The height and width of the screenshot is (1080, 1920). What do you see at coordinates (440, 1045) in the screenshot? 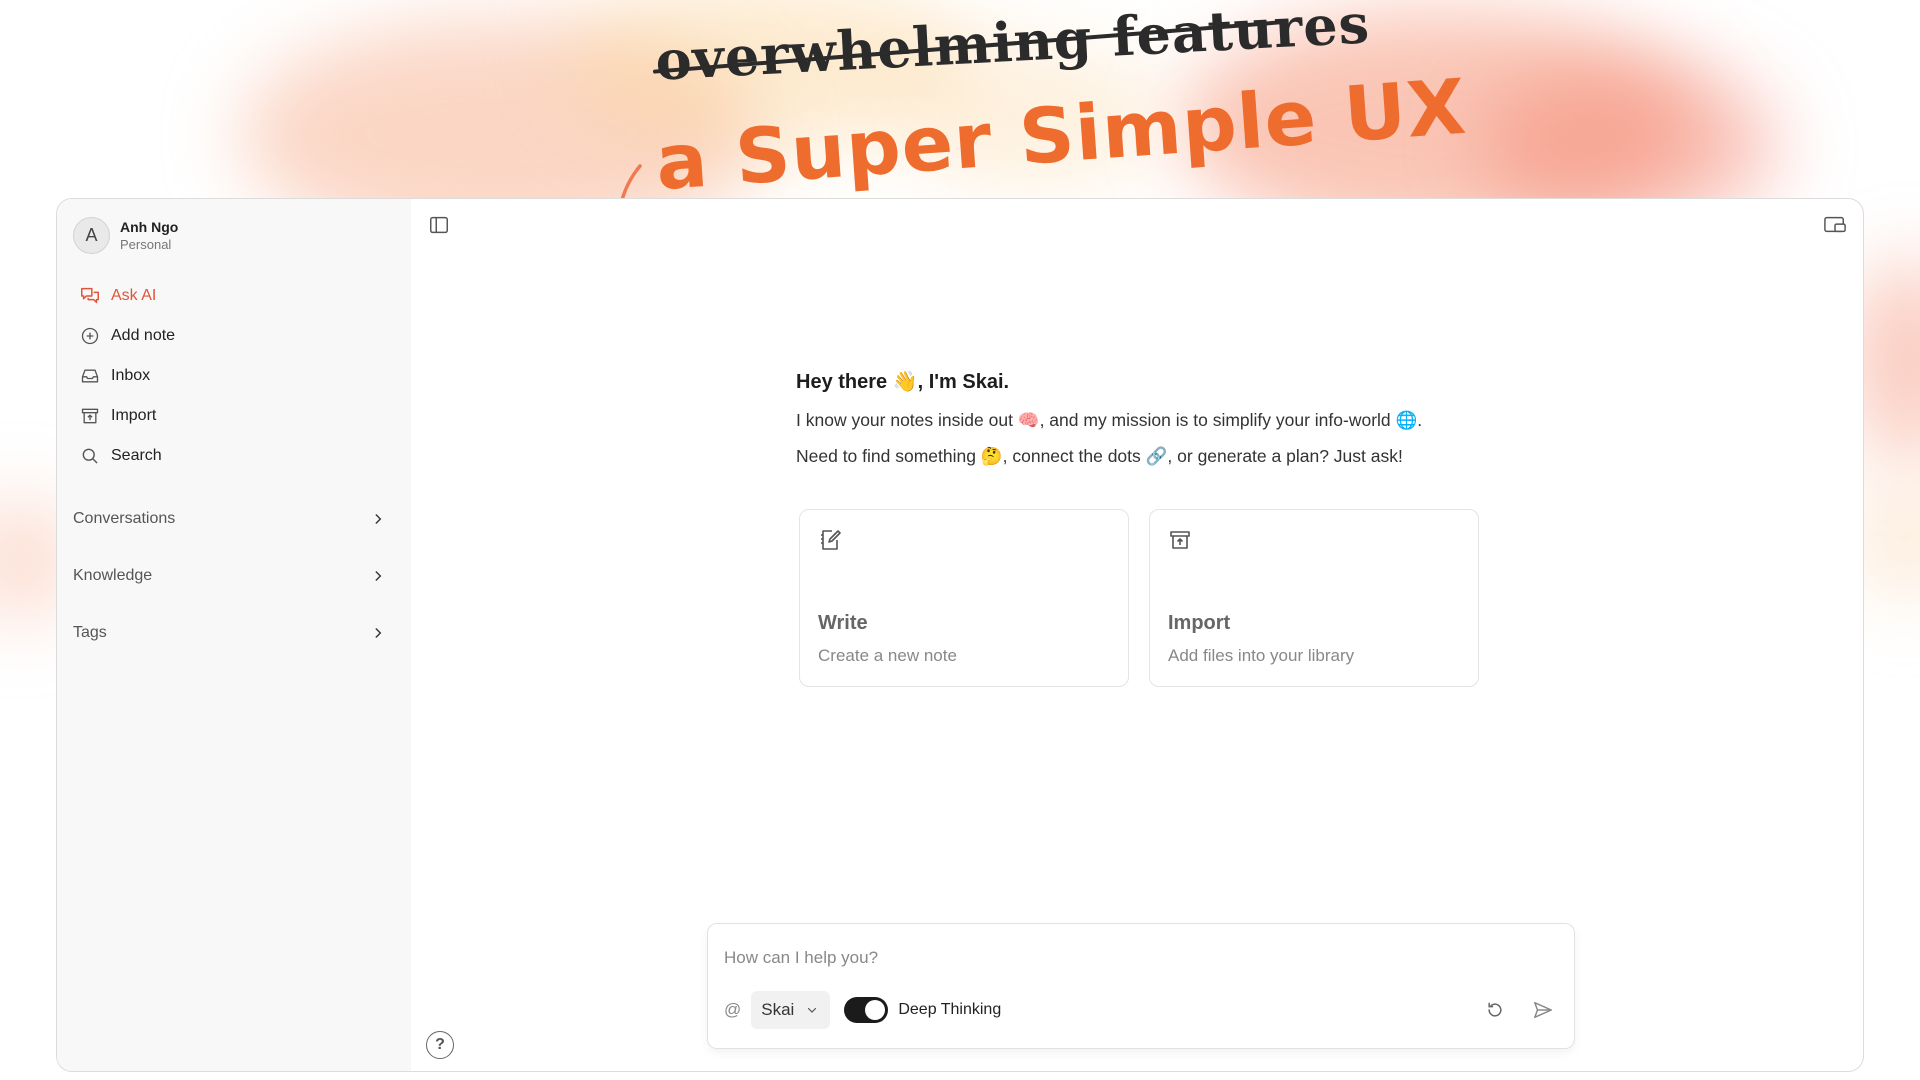
I see `help-button: ?` at bounding box center [440, 1045].